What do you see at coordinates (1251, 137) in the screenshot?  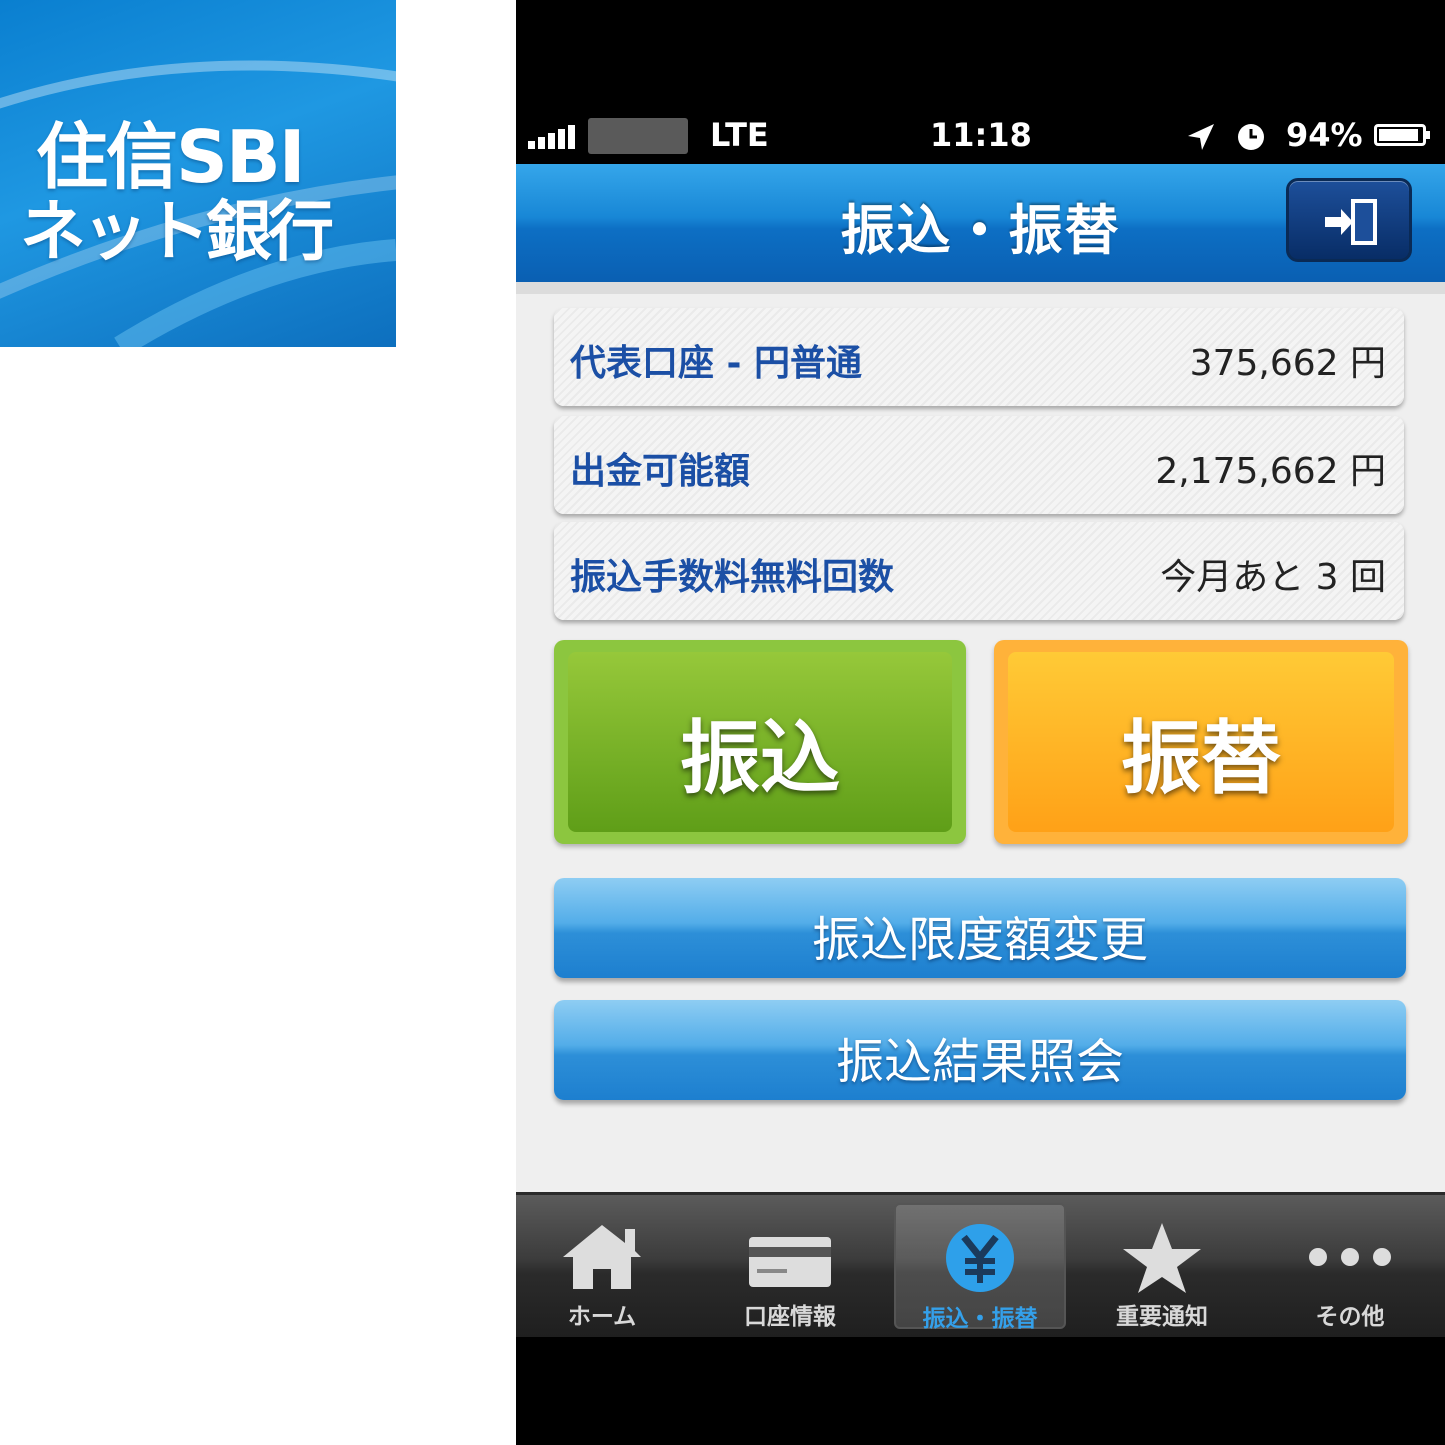 I see `alarm-clock-icon` at bounding box center [1251, 137].